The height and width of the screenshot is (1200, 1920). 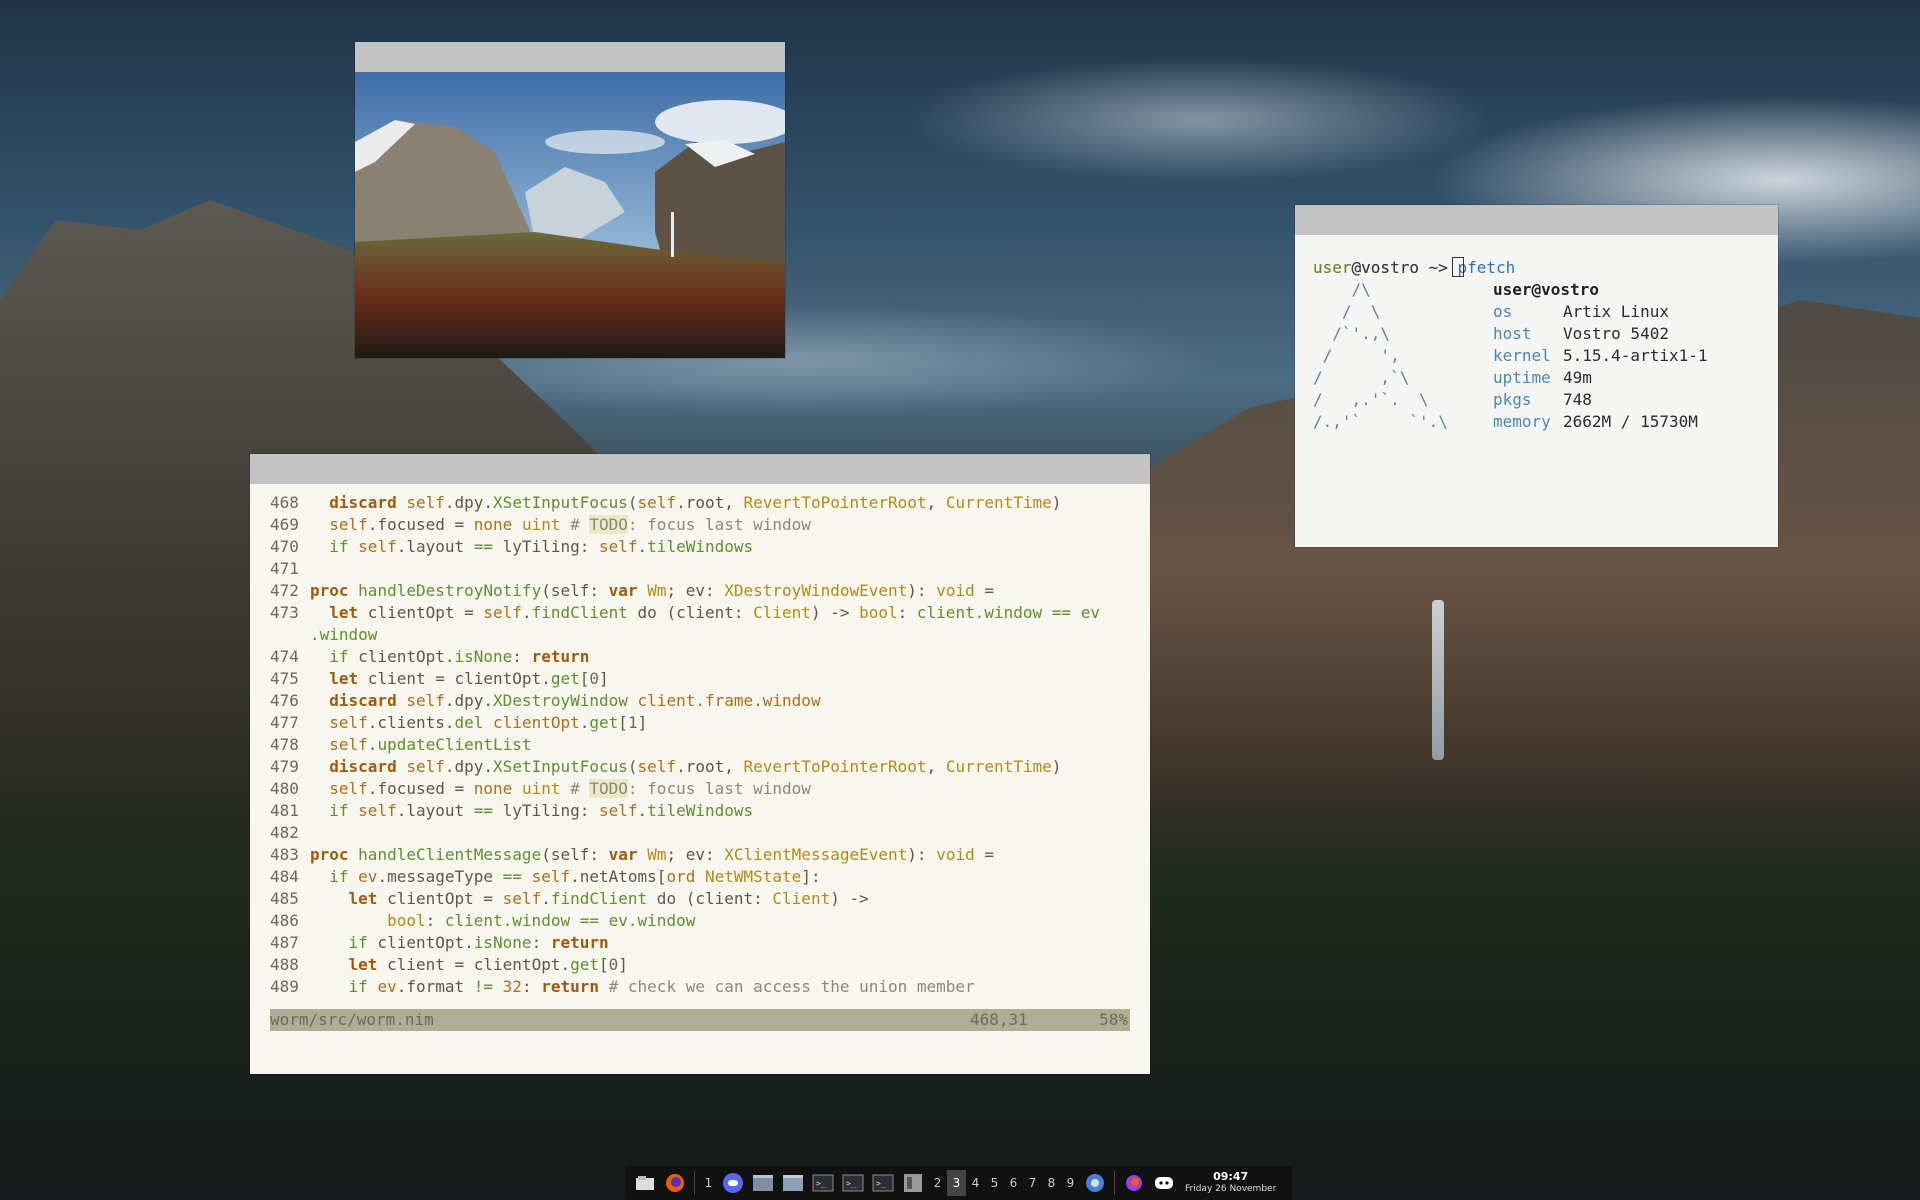 What do you see at coordinates (975, 1183) in the screenshot?
I see `workspace-4: 4` at bounding box center [975, 1183].